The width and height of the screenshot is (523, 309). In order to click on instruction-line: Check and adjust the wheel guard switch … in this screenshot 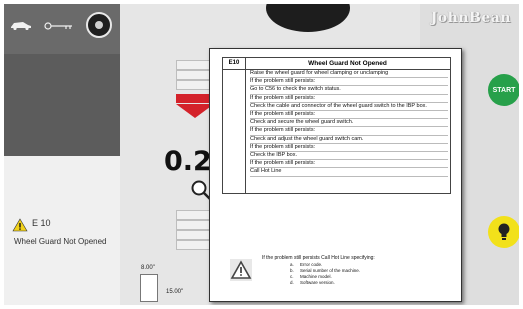, I will do `click(349, 140)`.